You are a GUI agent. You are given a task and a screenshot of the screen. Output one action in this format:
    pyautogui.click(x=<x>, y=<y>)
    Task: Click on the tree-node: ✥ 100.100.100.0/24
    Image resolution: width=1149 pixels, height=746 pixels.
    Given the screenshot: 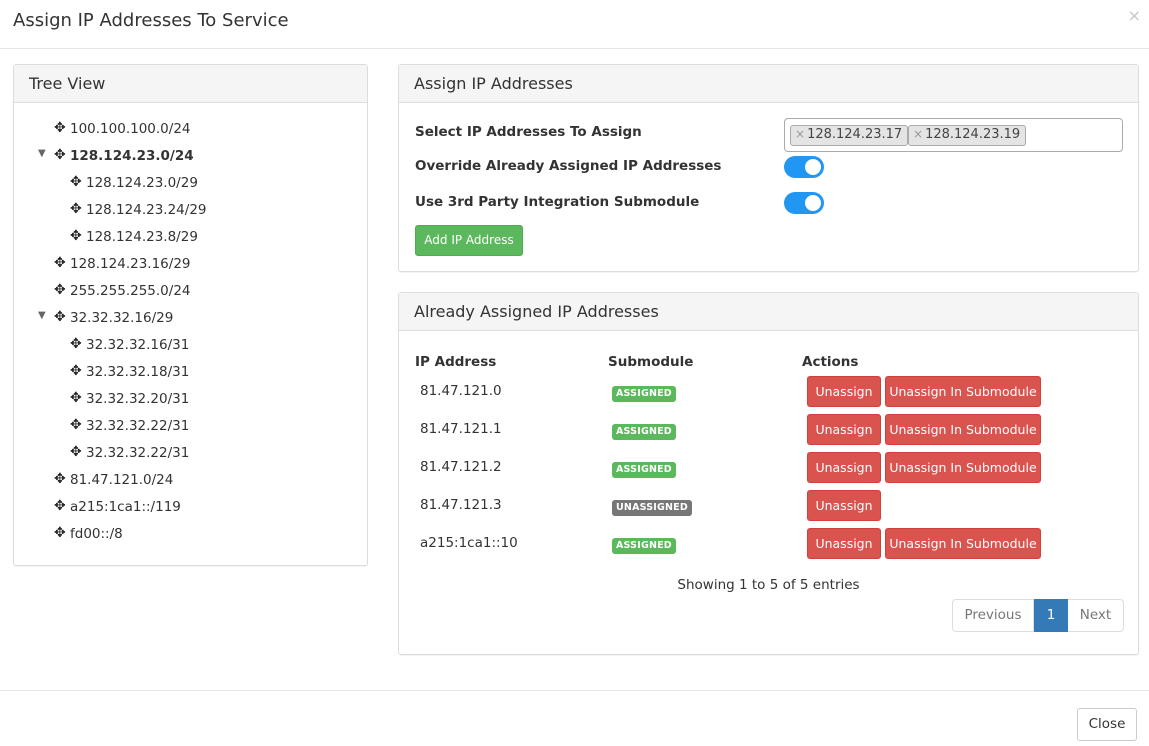 What is the action you would take?
    pyautogui.click(x=190, y=134)
    